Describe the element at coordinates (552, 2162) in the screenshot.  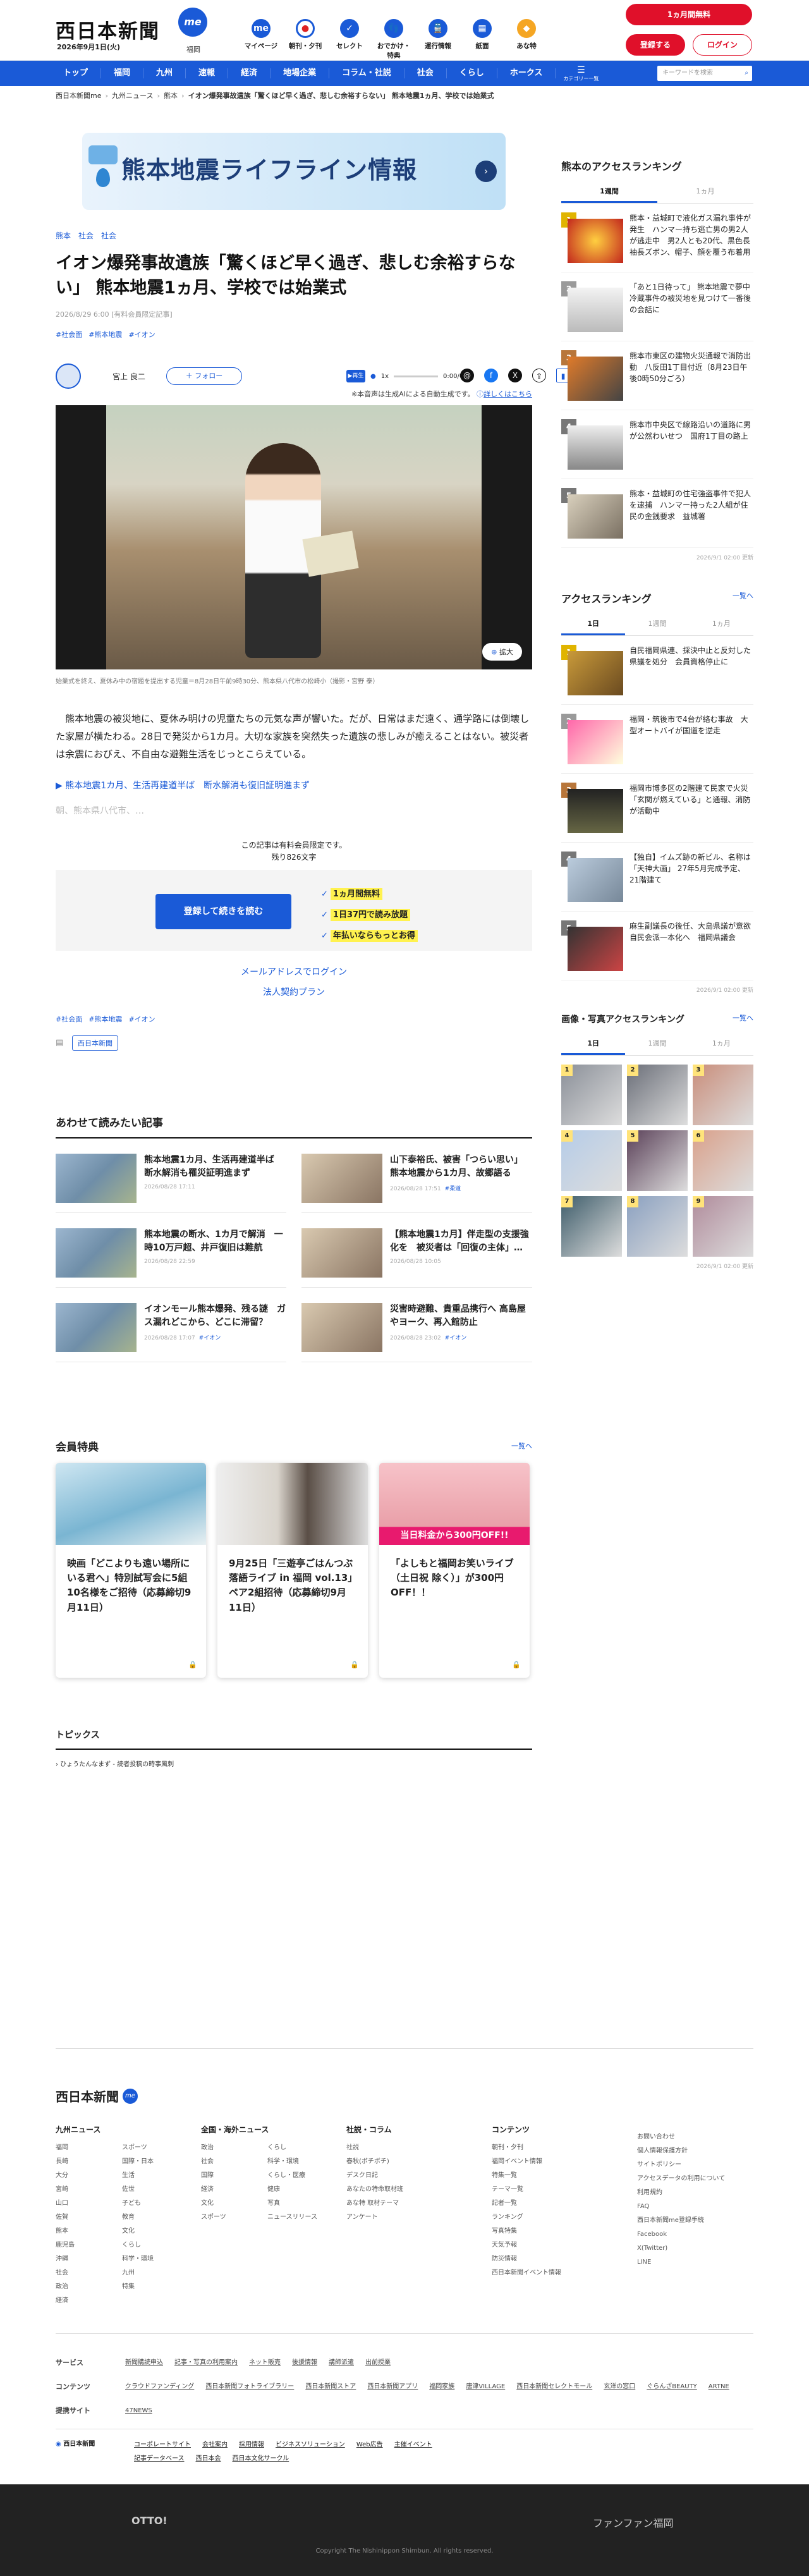
I see `footer-link: 福岡イベント情報` at that location.